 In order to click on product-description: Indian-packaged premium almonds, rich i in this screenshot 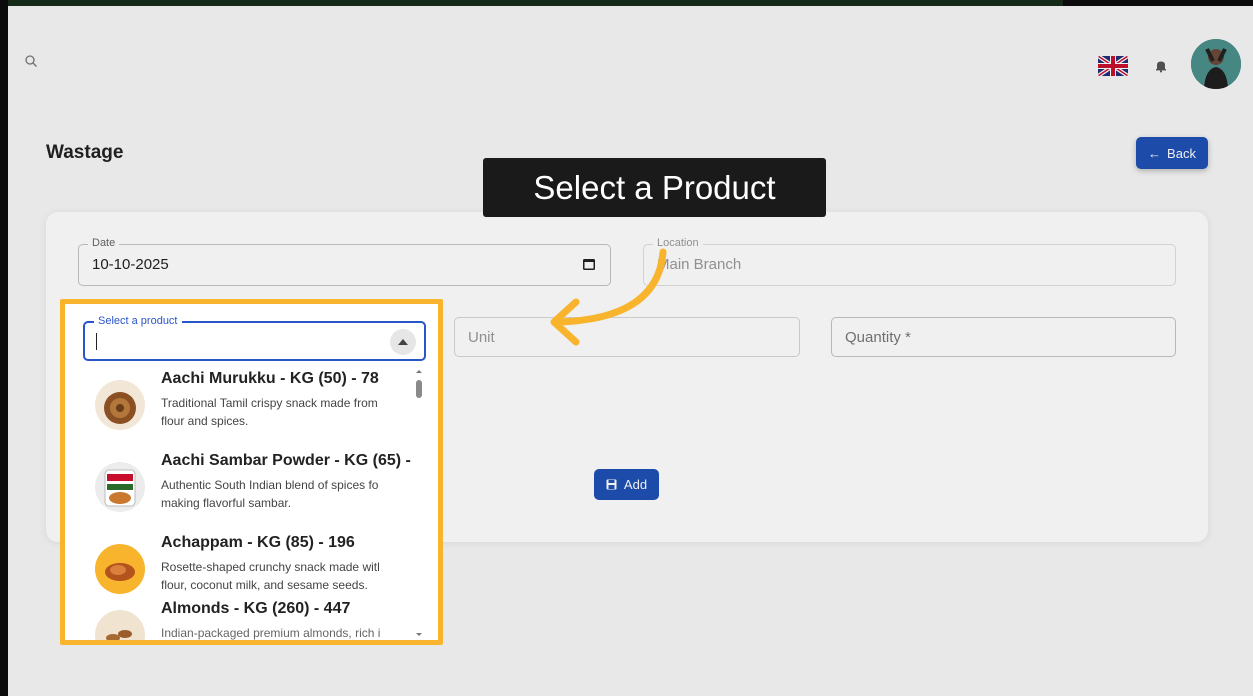, I will do `click(271, 633)`.